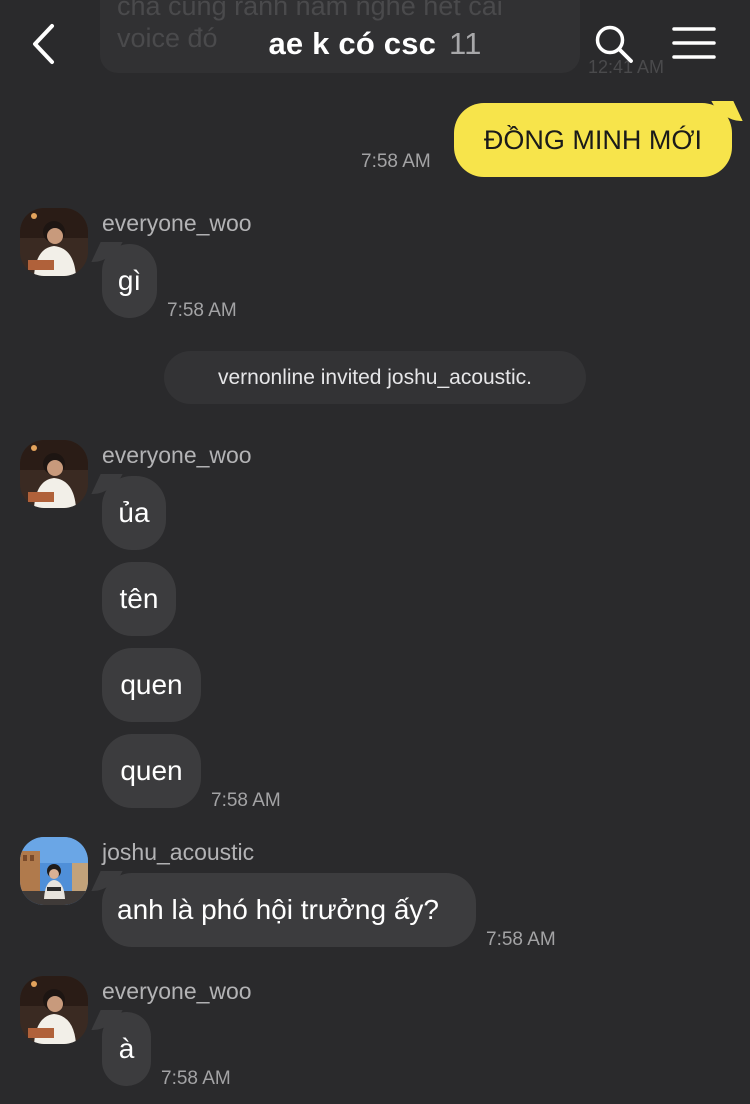 The image size is (750, 1104). I want to click on hamburger-menu-icon, so click(694, 43).